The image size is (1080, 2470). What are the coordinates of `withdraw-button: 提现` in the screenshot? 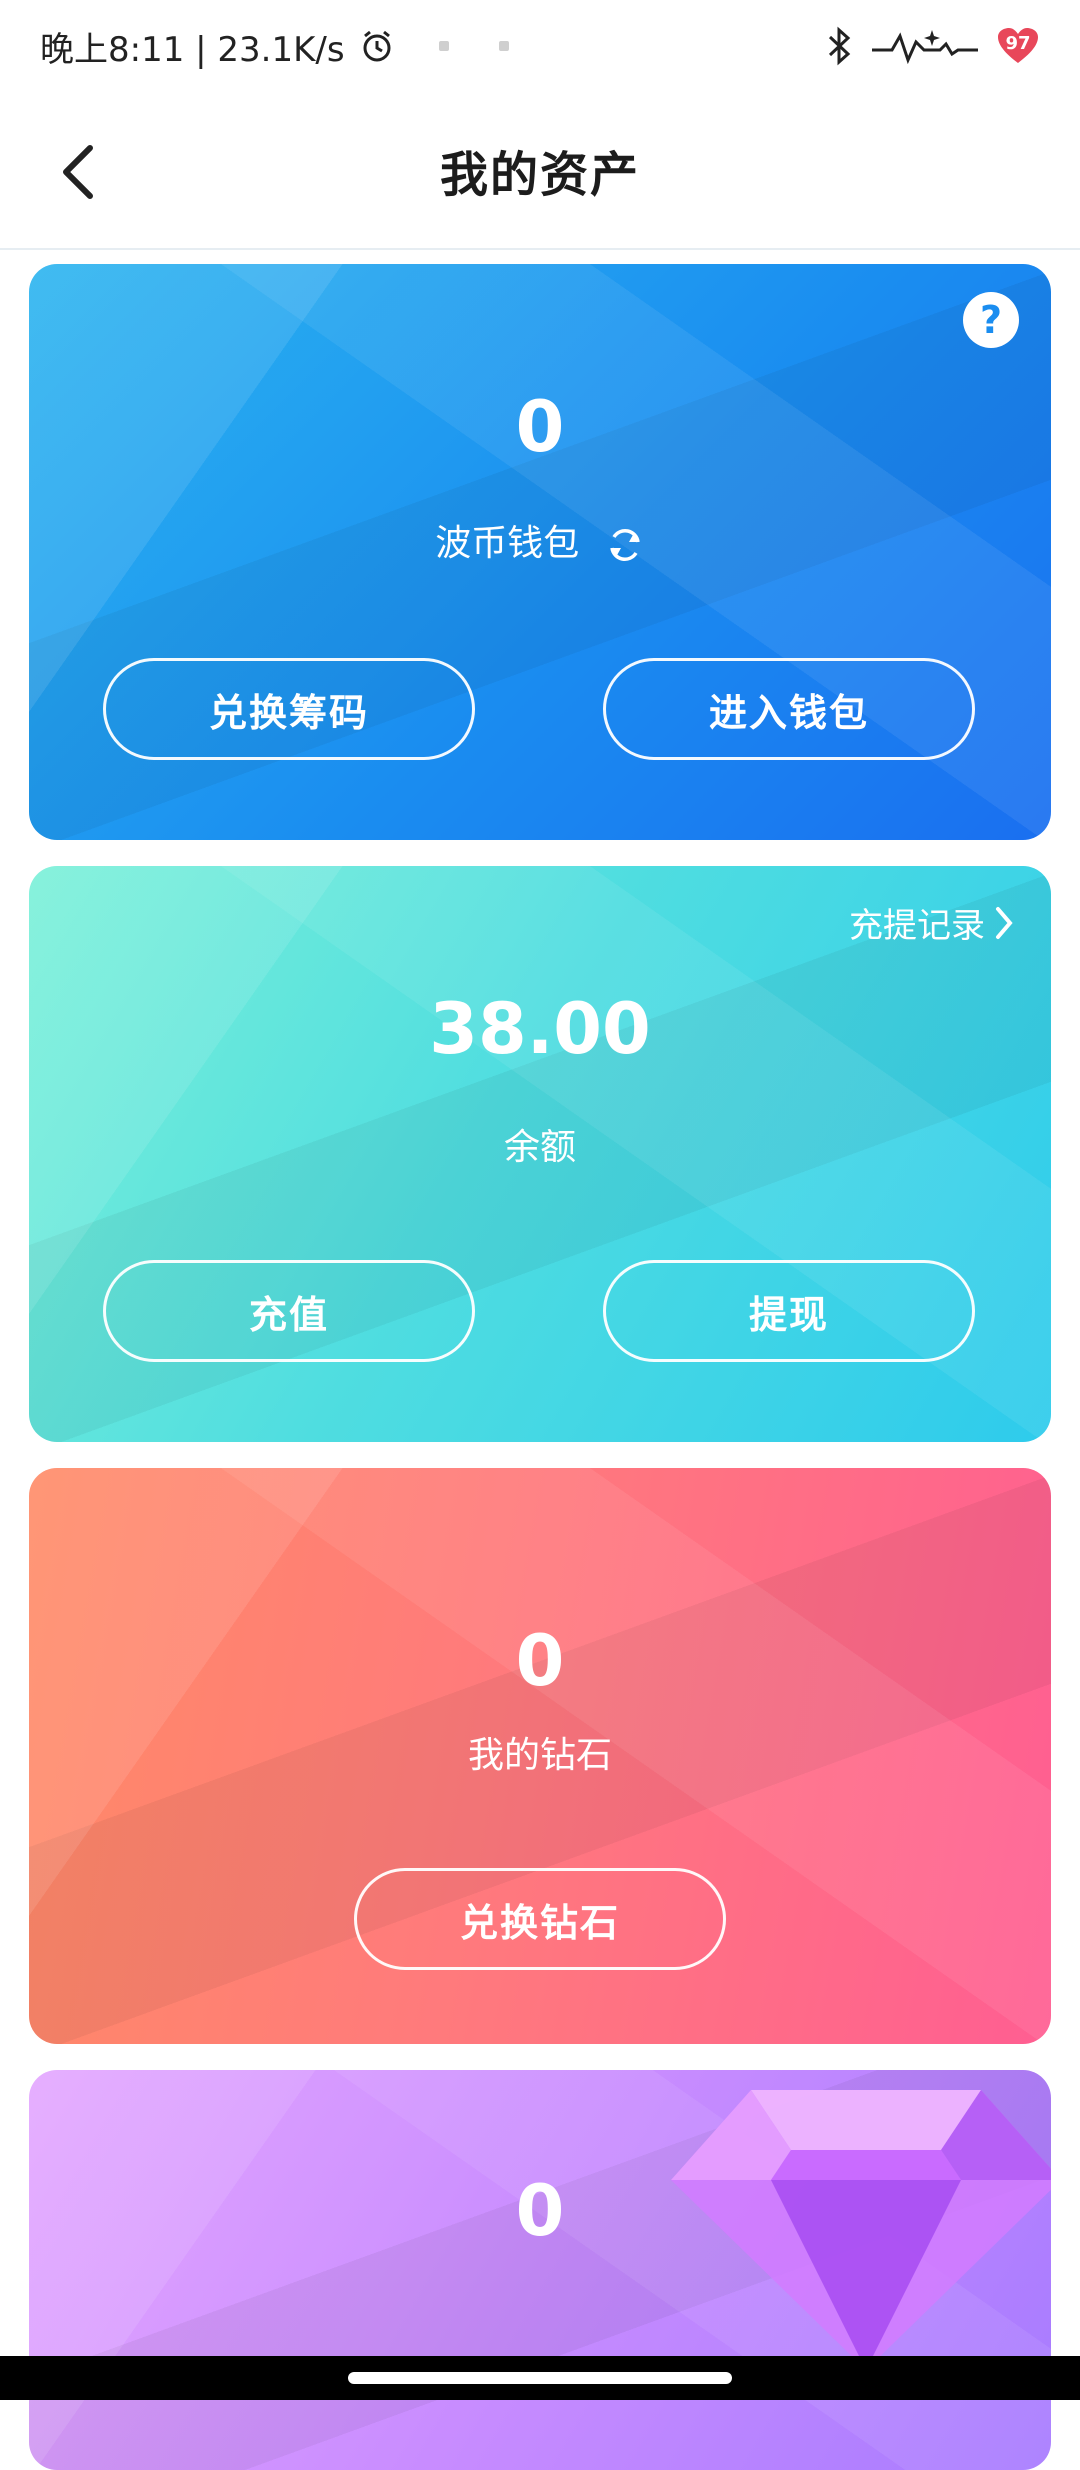 It's located at (789, 1311).